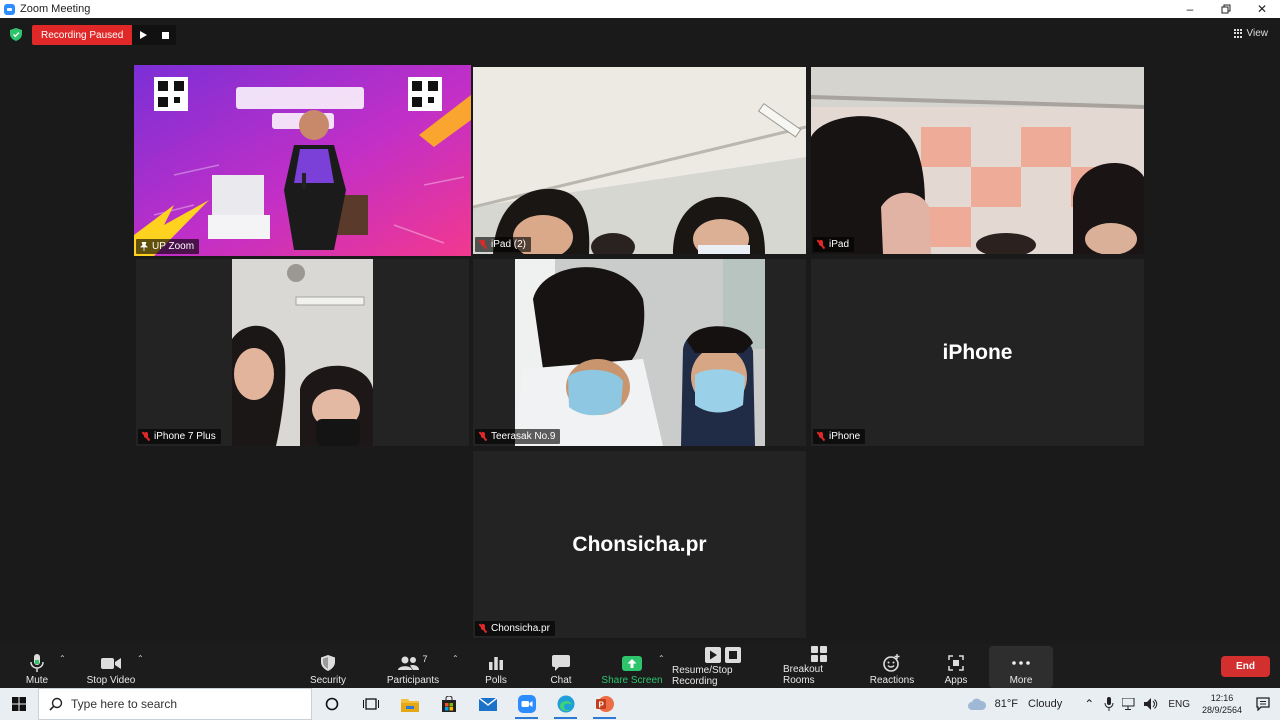  I want to click on encryption-shield-icon, so click(16, 34).